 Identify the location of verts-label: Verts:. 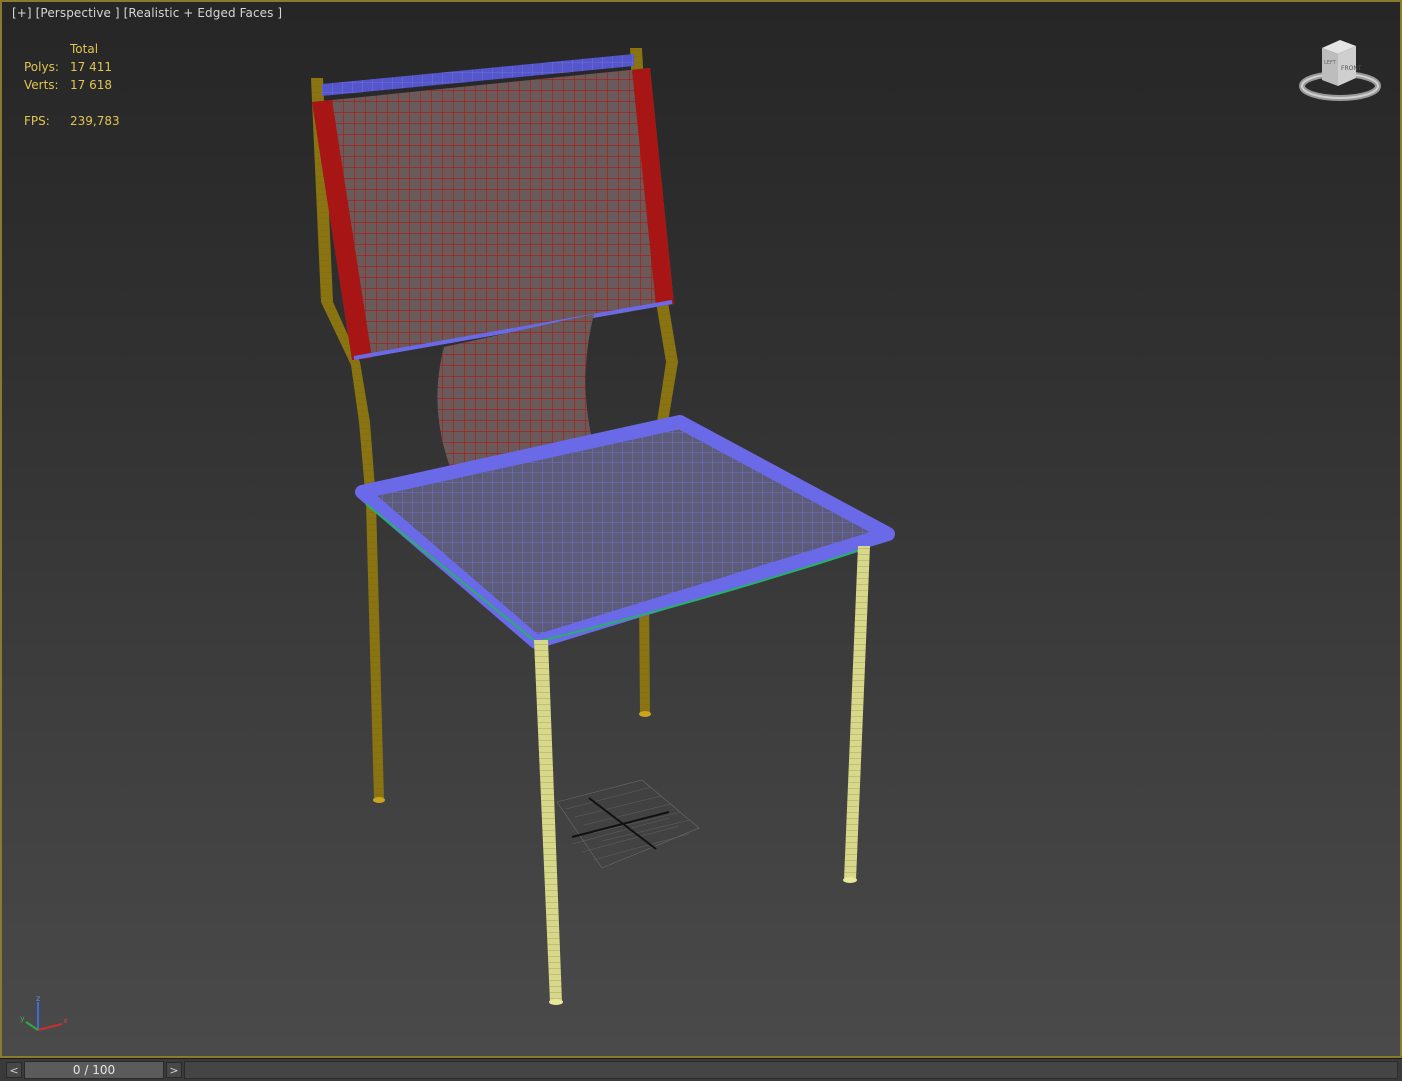
(41, 85).